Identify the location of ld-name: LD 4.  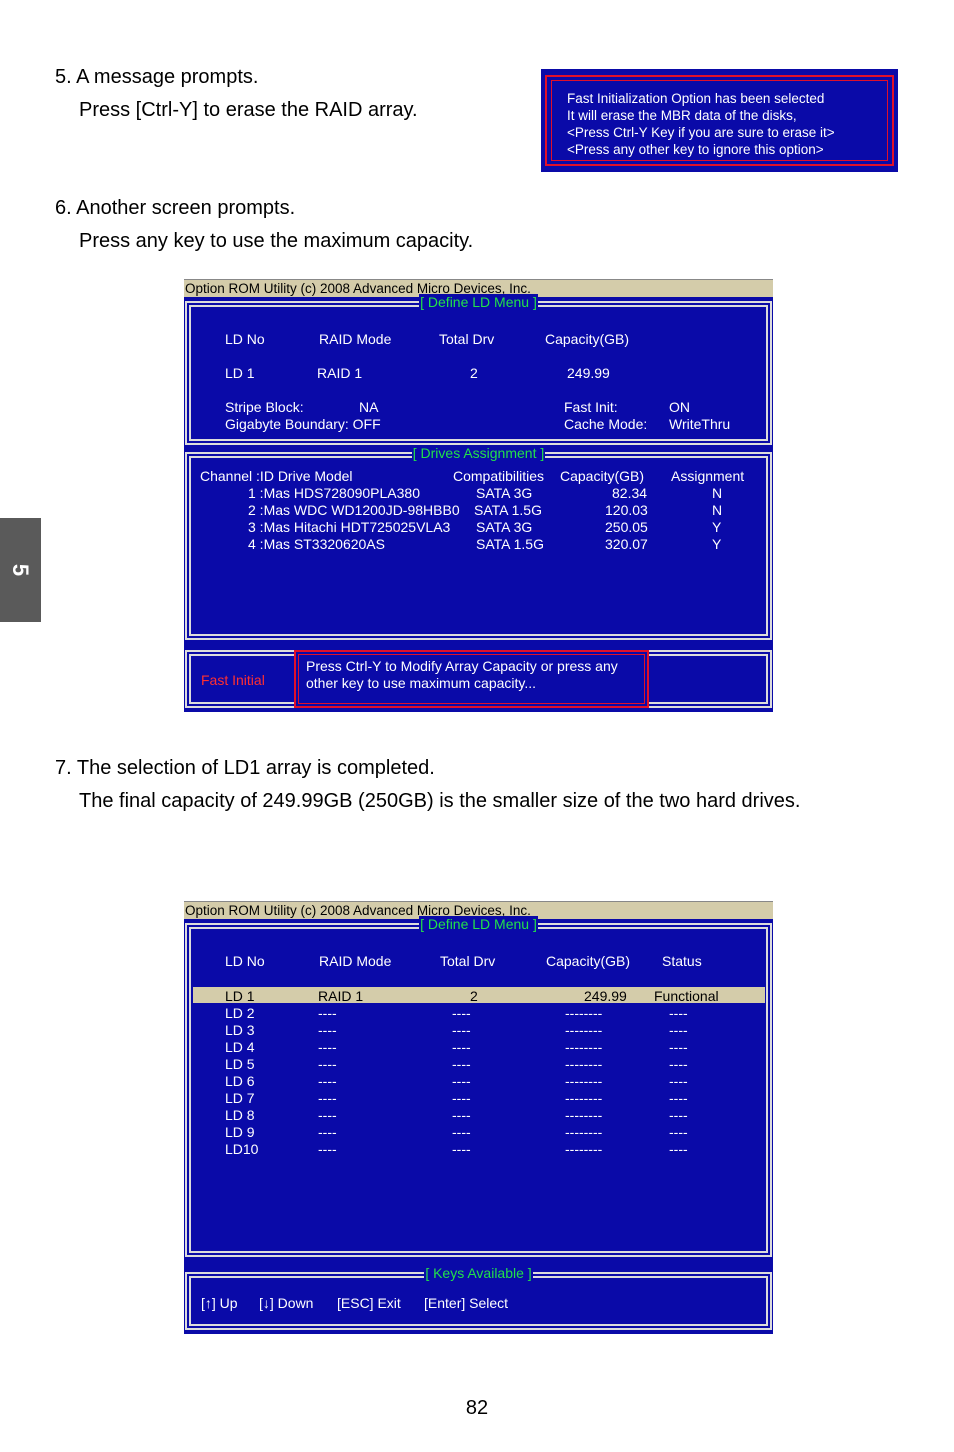
(240, 1047).